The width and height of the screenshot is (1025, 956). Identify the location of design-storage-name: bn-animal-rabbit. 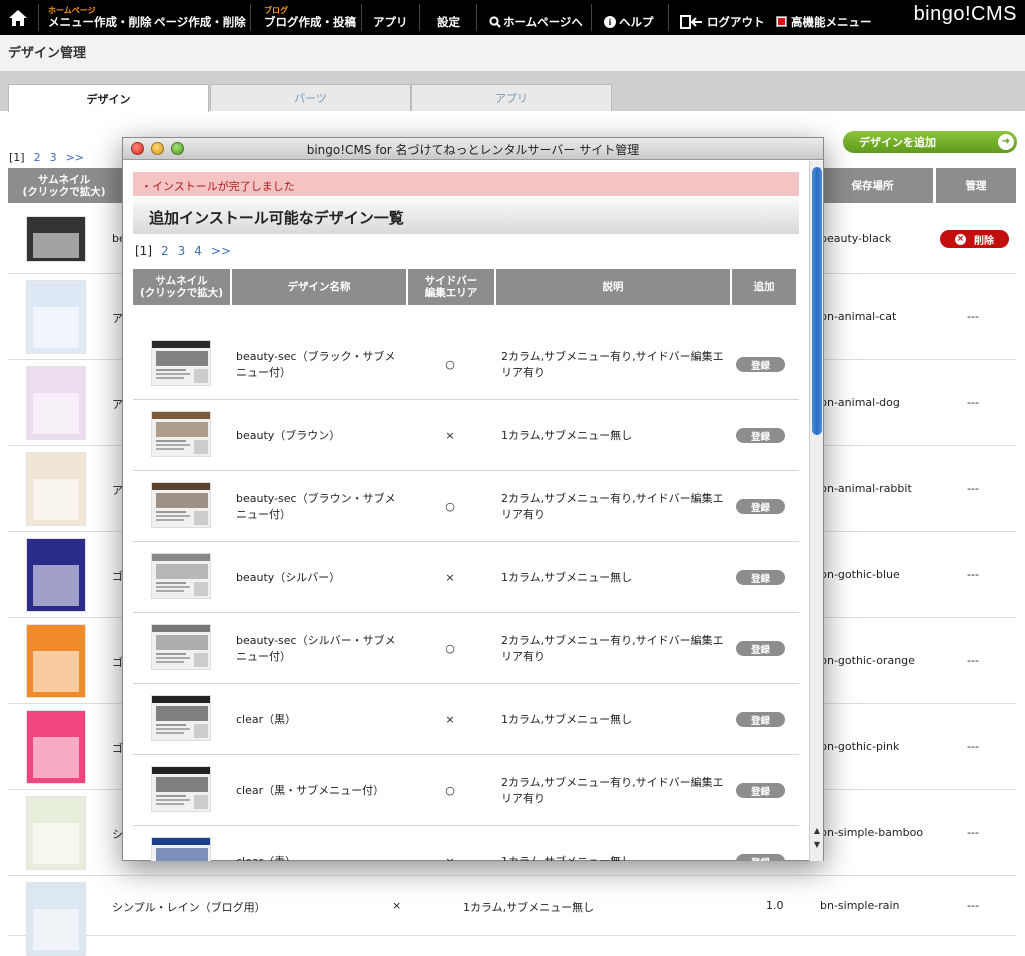
(866, 488).